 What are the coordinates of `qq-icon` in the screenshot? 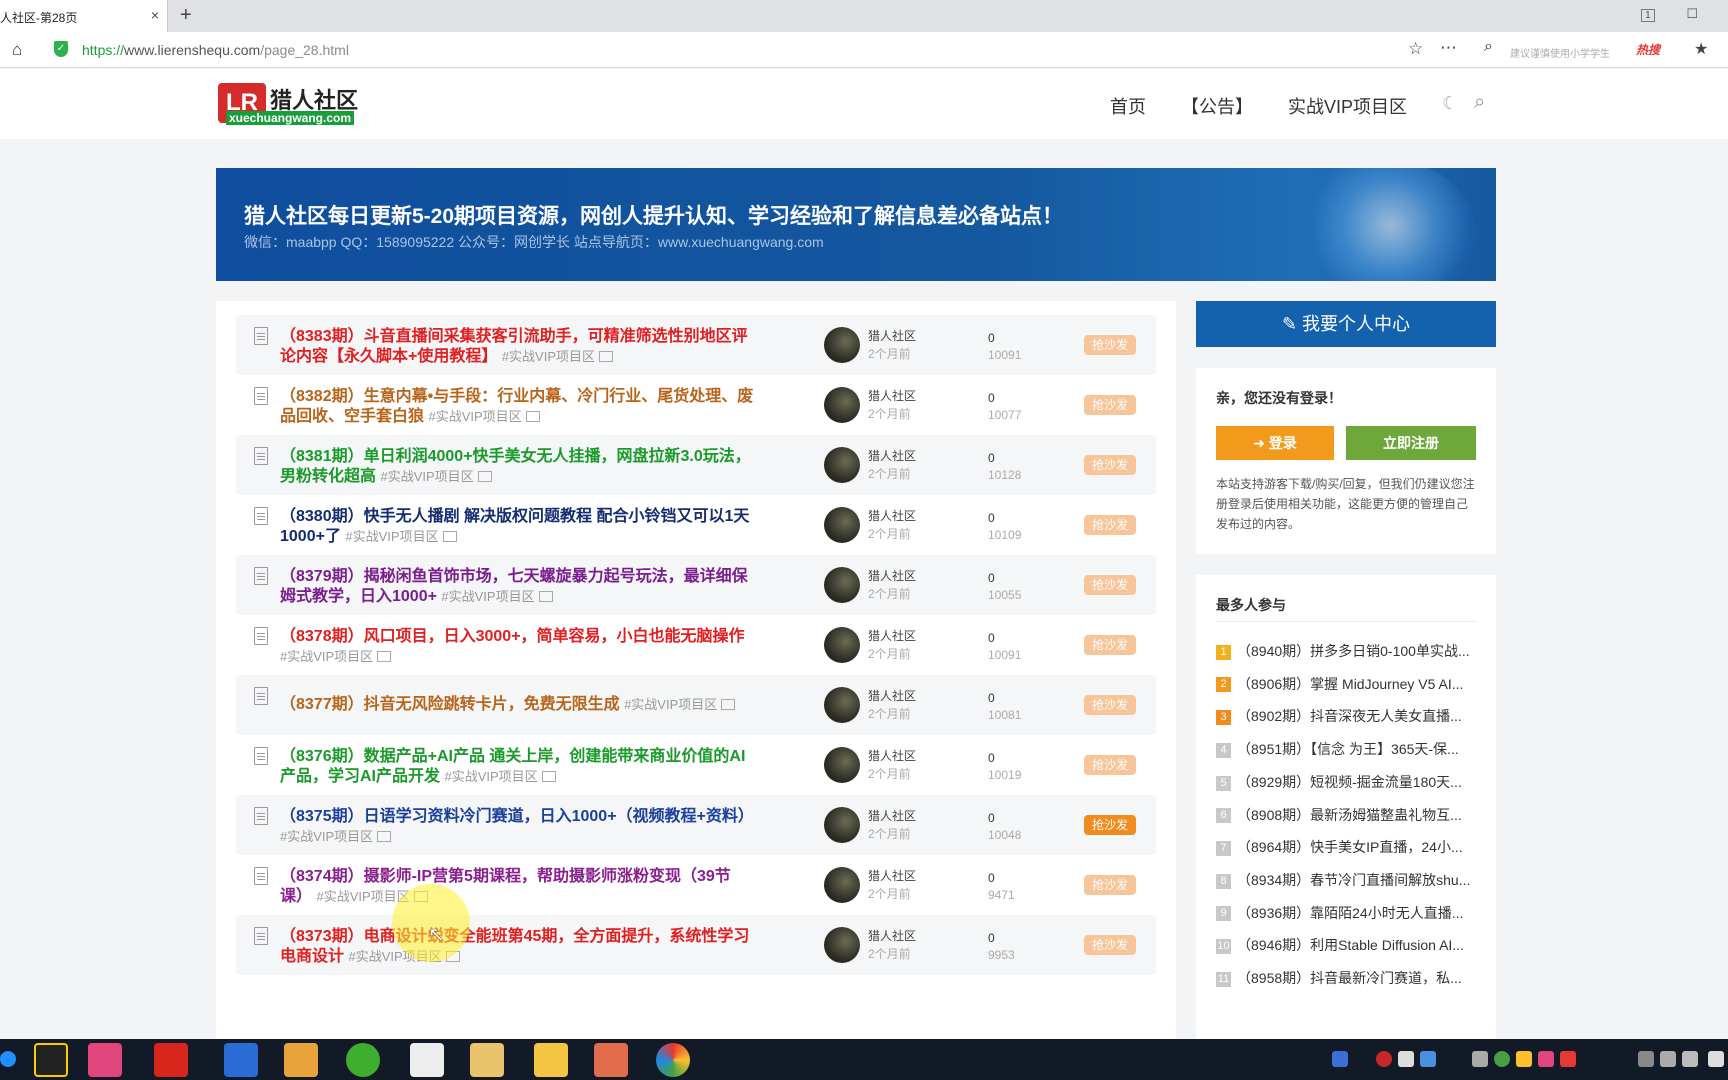 It's located at (51, 1060).